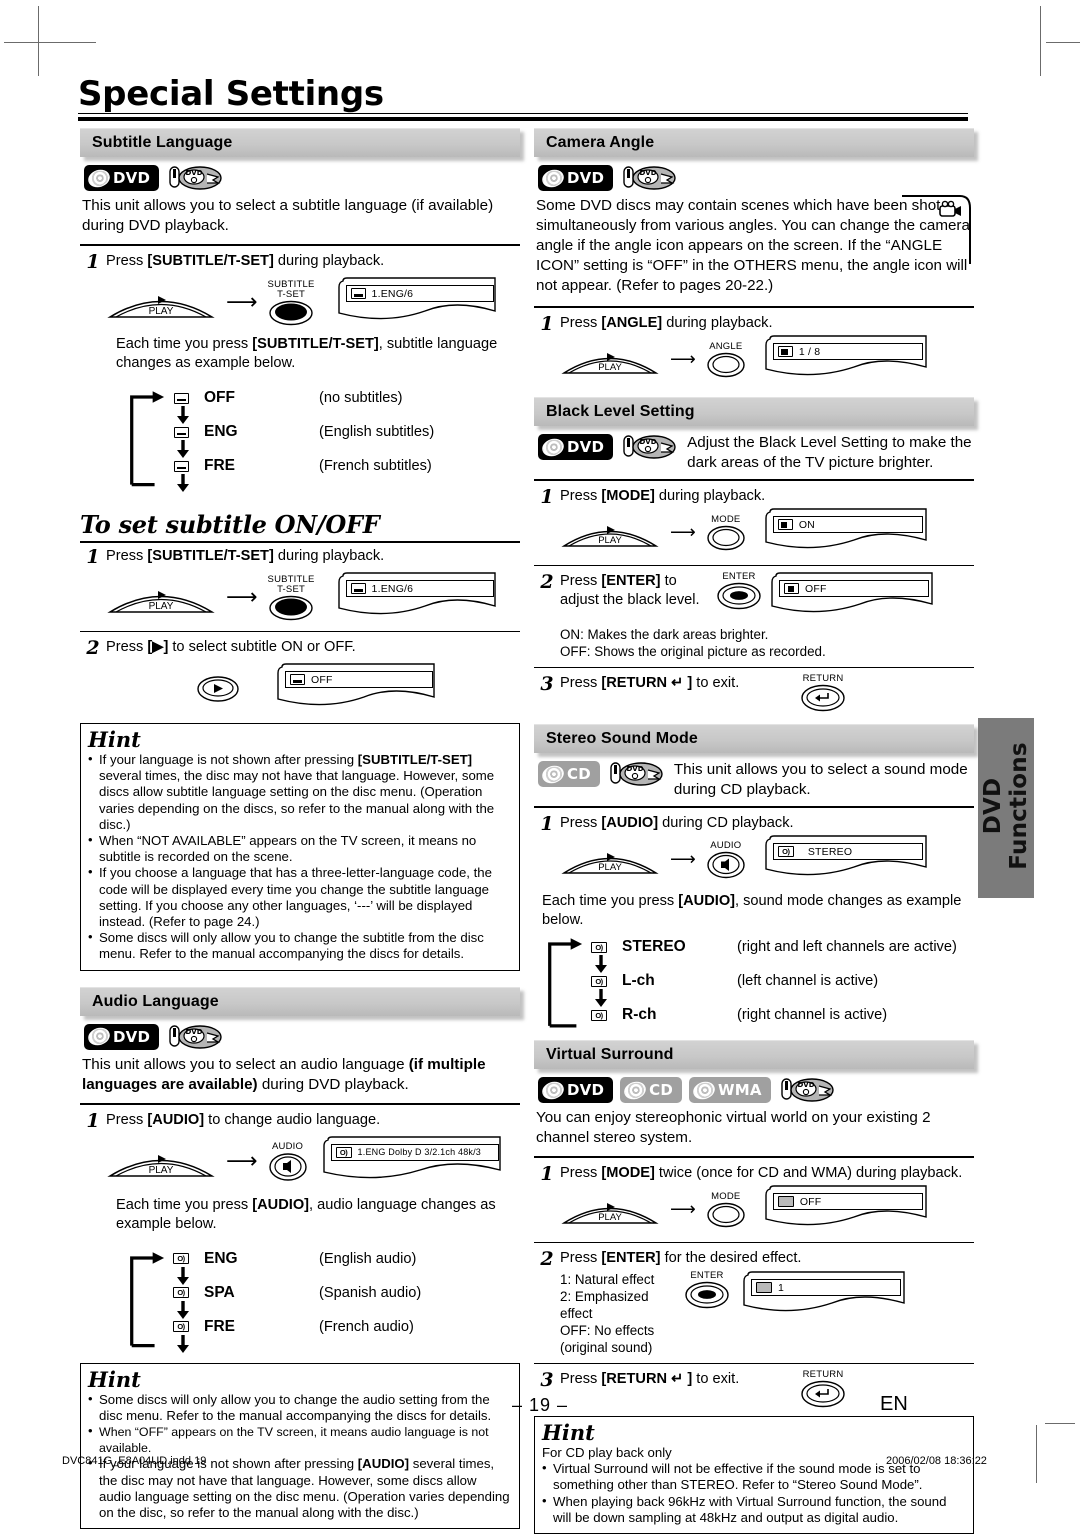  Describe the element at coordinates (147, 1299) in the screenshot. I see `cycle-loop-arrow` at that location.